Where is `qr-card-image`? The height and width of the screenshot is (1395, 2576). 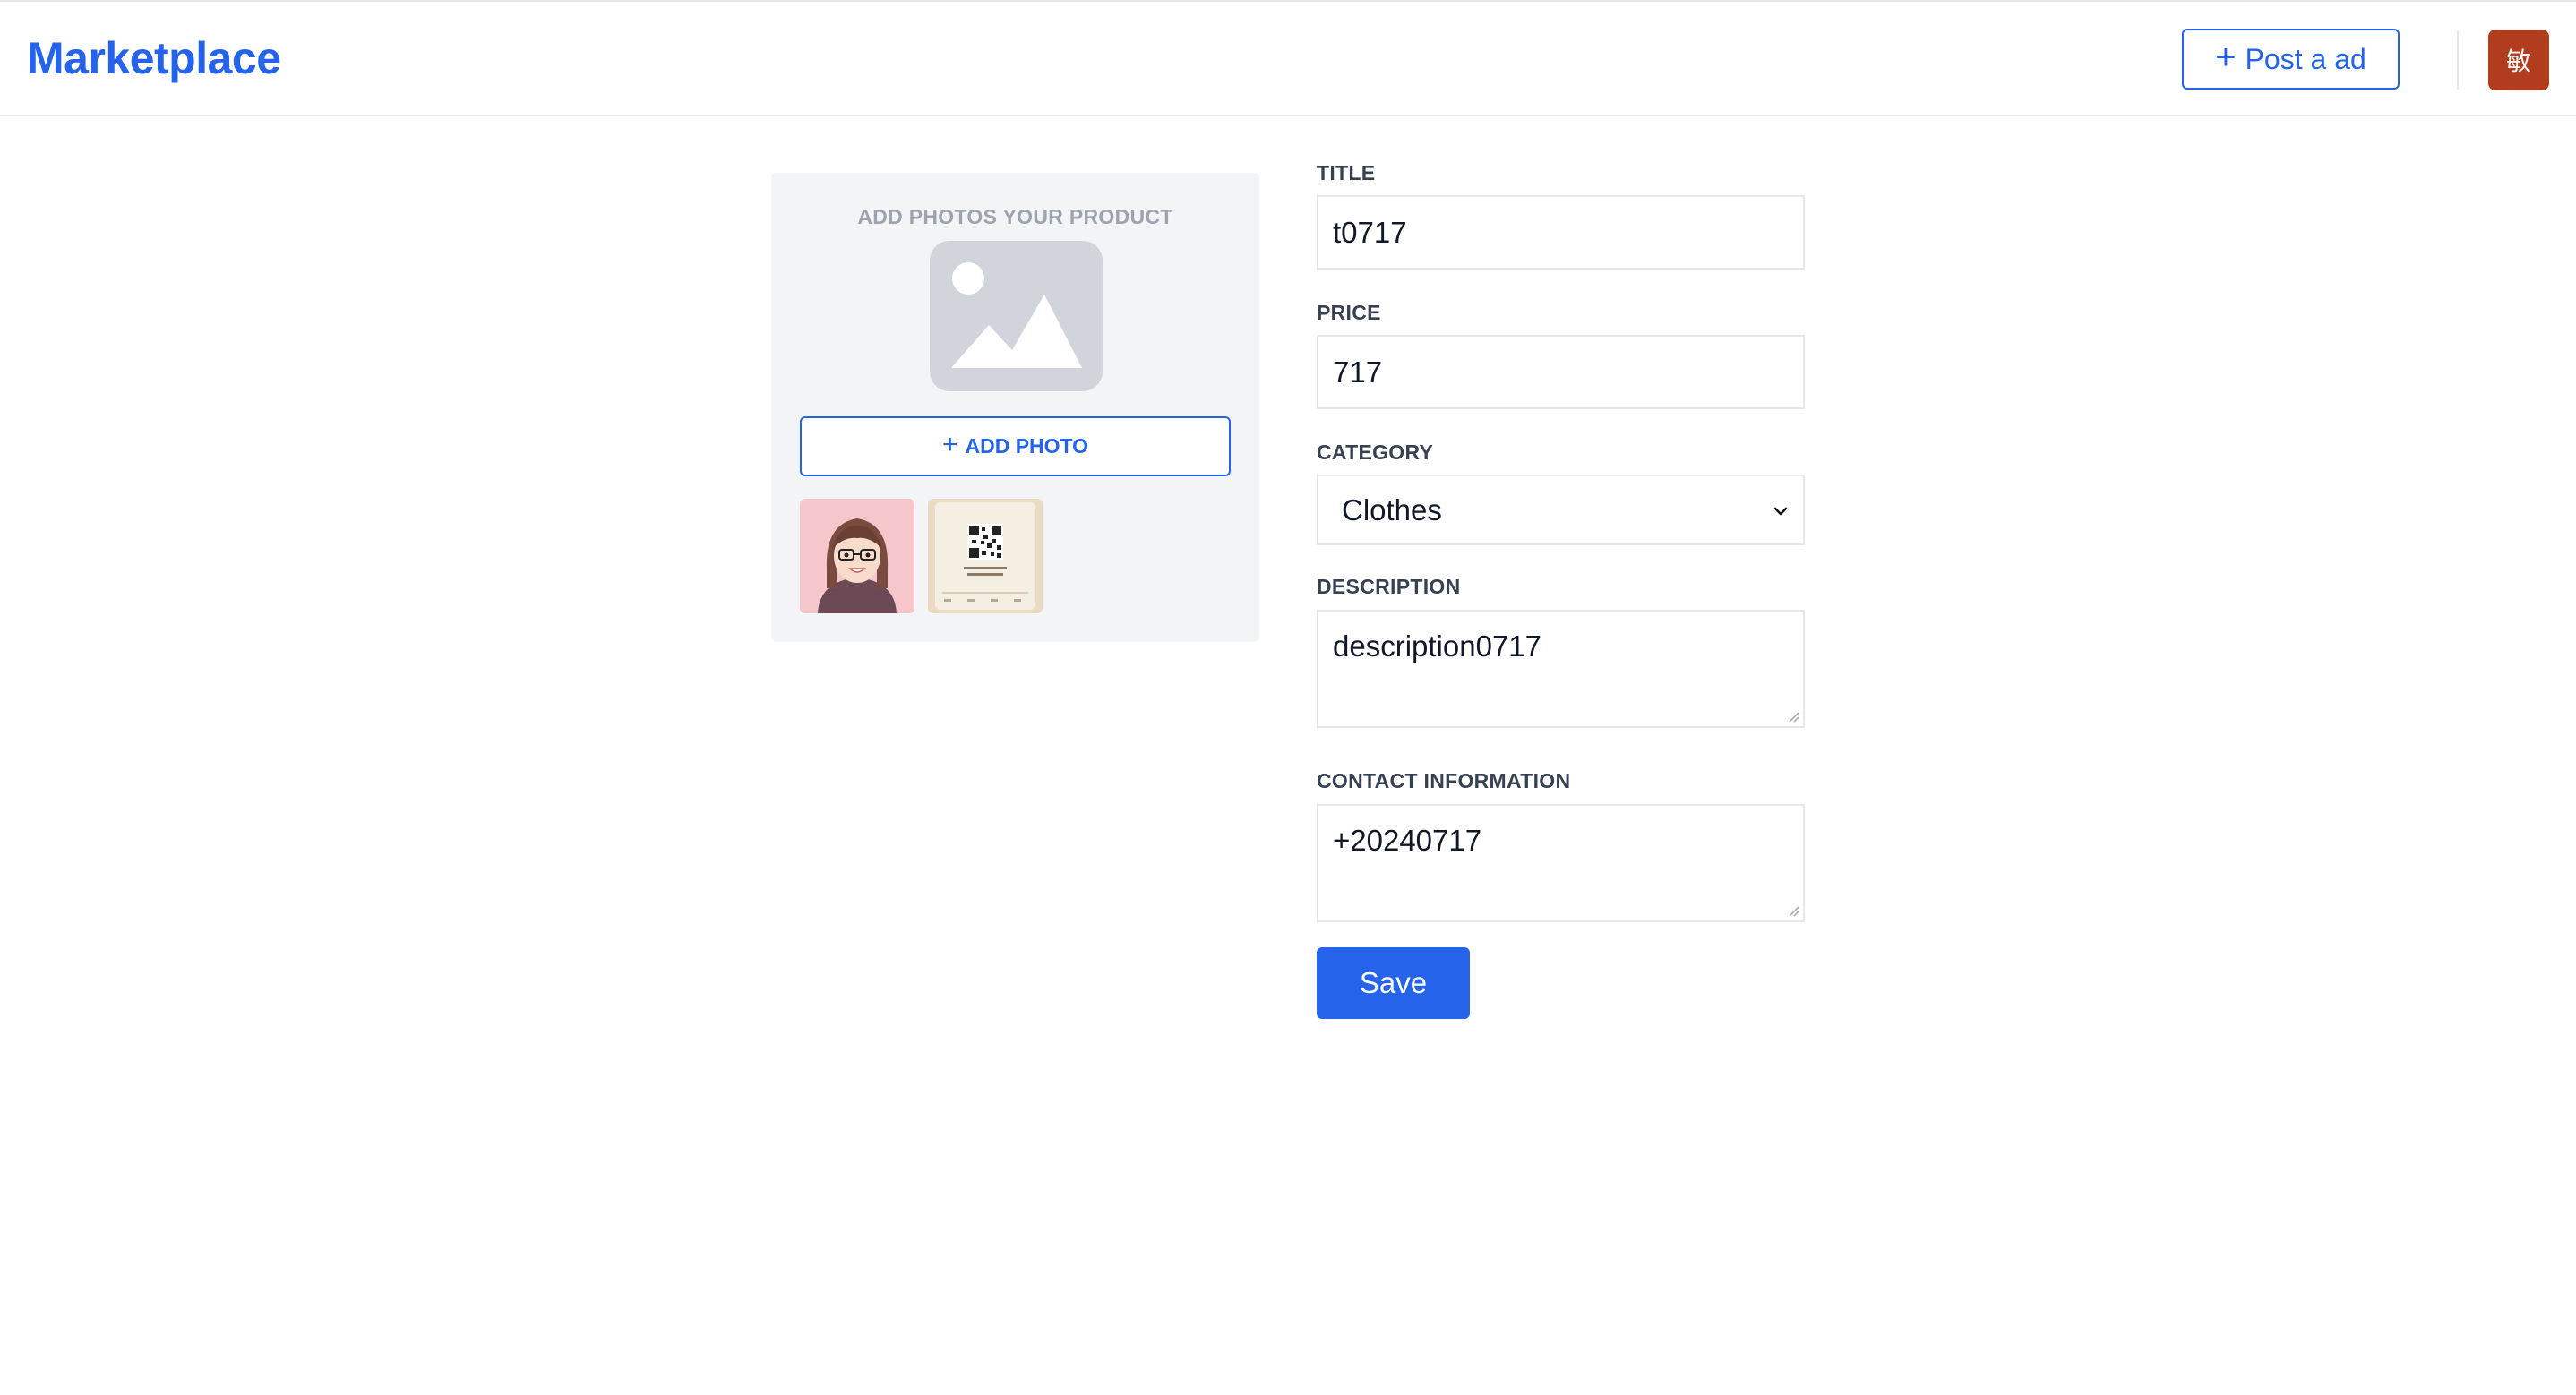
qr-card-image is located at coordinates (985, 556).